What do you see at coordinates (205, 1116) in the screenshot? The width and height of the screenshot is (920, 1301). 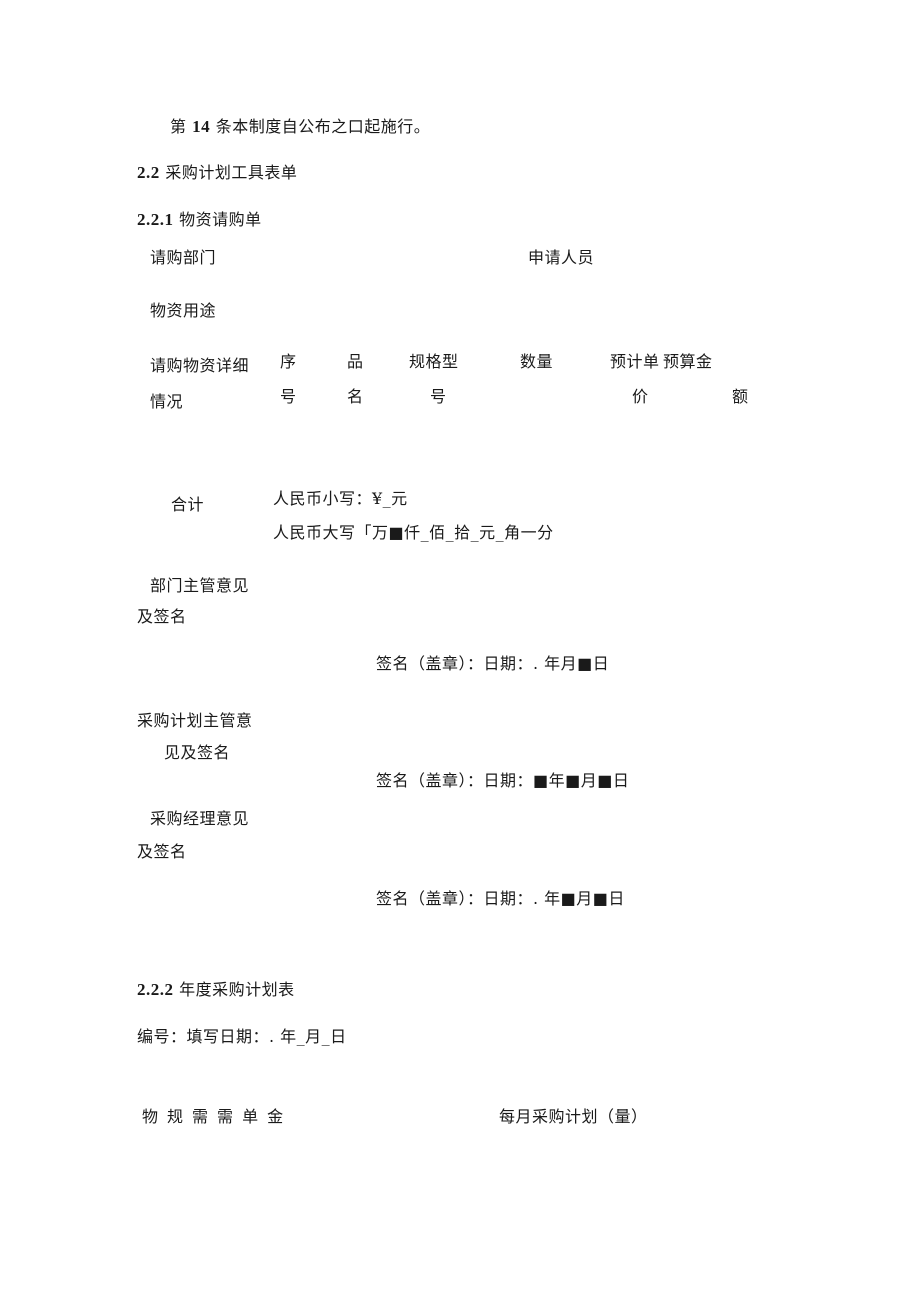 I see `plan-header-demand-1: 需` at bounding box center [205, 1116].